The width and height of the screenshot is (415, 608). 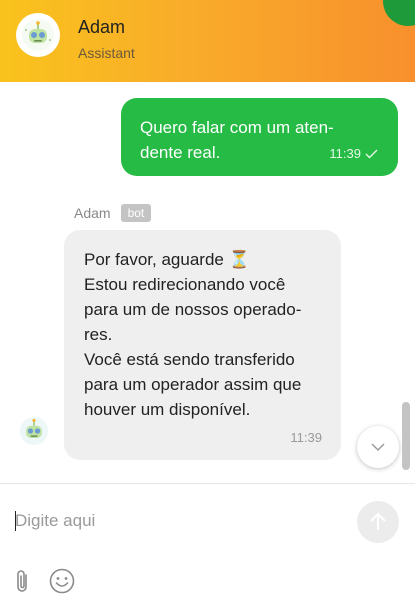 I want to click on assistant-avatar, so click(x=38, y=35).